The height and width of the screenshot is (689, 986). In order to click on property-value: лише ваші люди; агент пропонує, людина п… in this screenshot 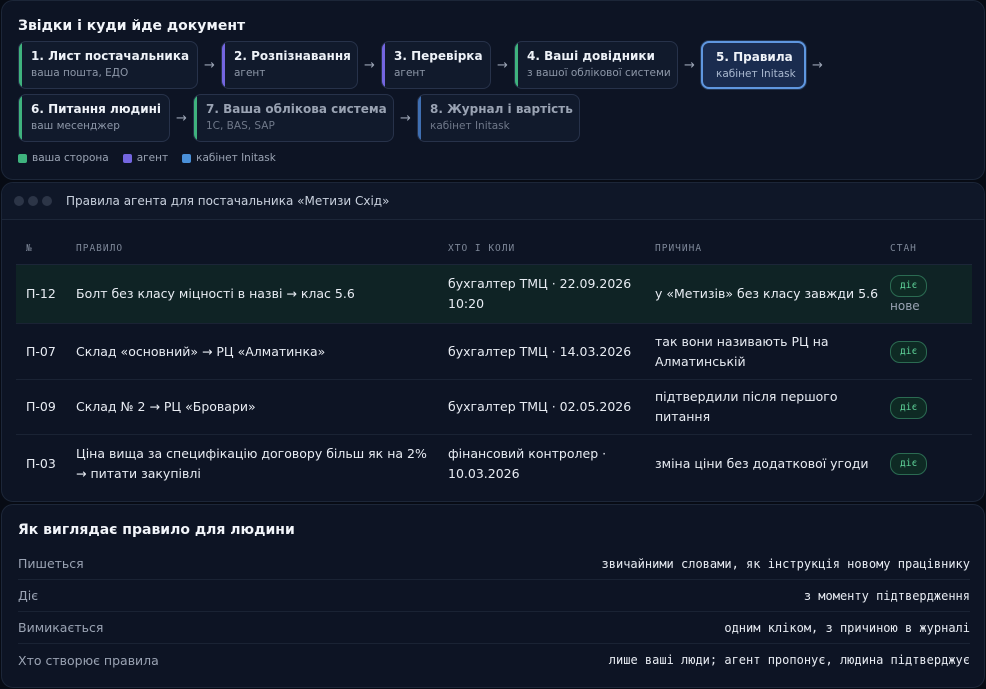, I will do `click(789, 660)`.